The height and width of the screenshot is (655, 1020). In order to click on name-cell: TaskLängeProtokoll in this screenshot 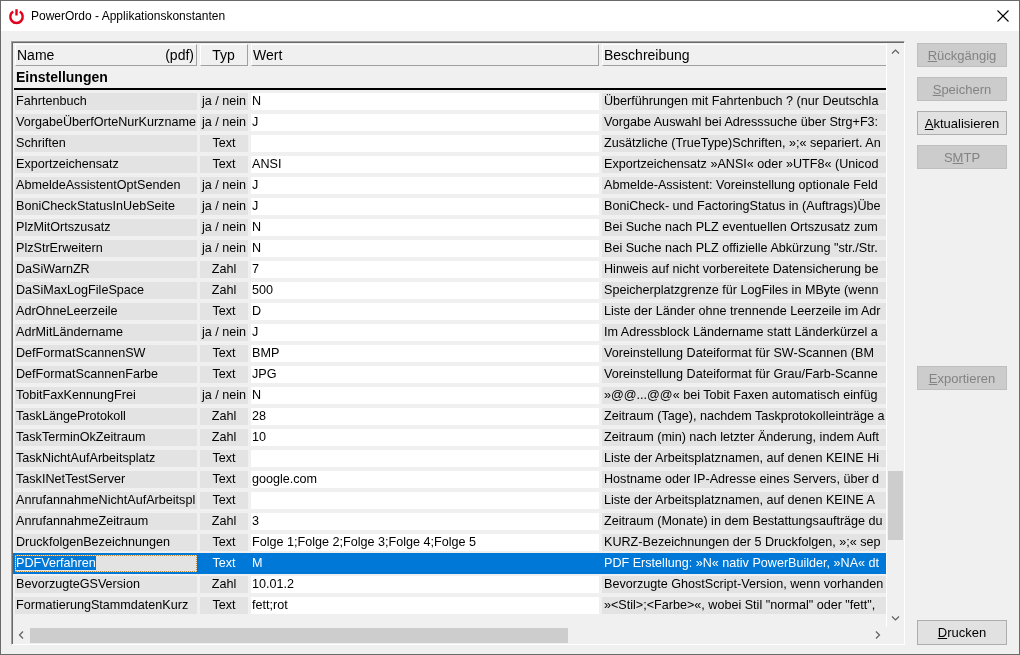, I will do `click(106, 416)`.